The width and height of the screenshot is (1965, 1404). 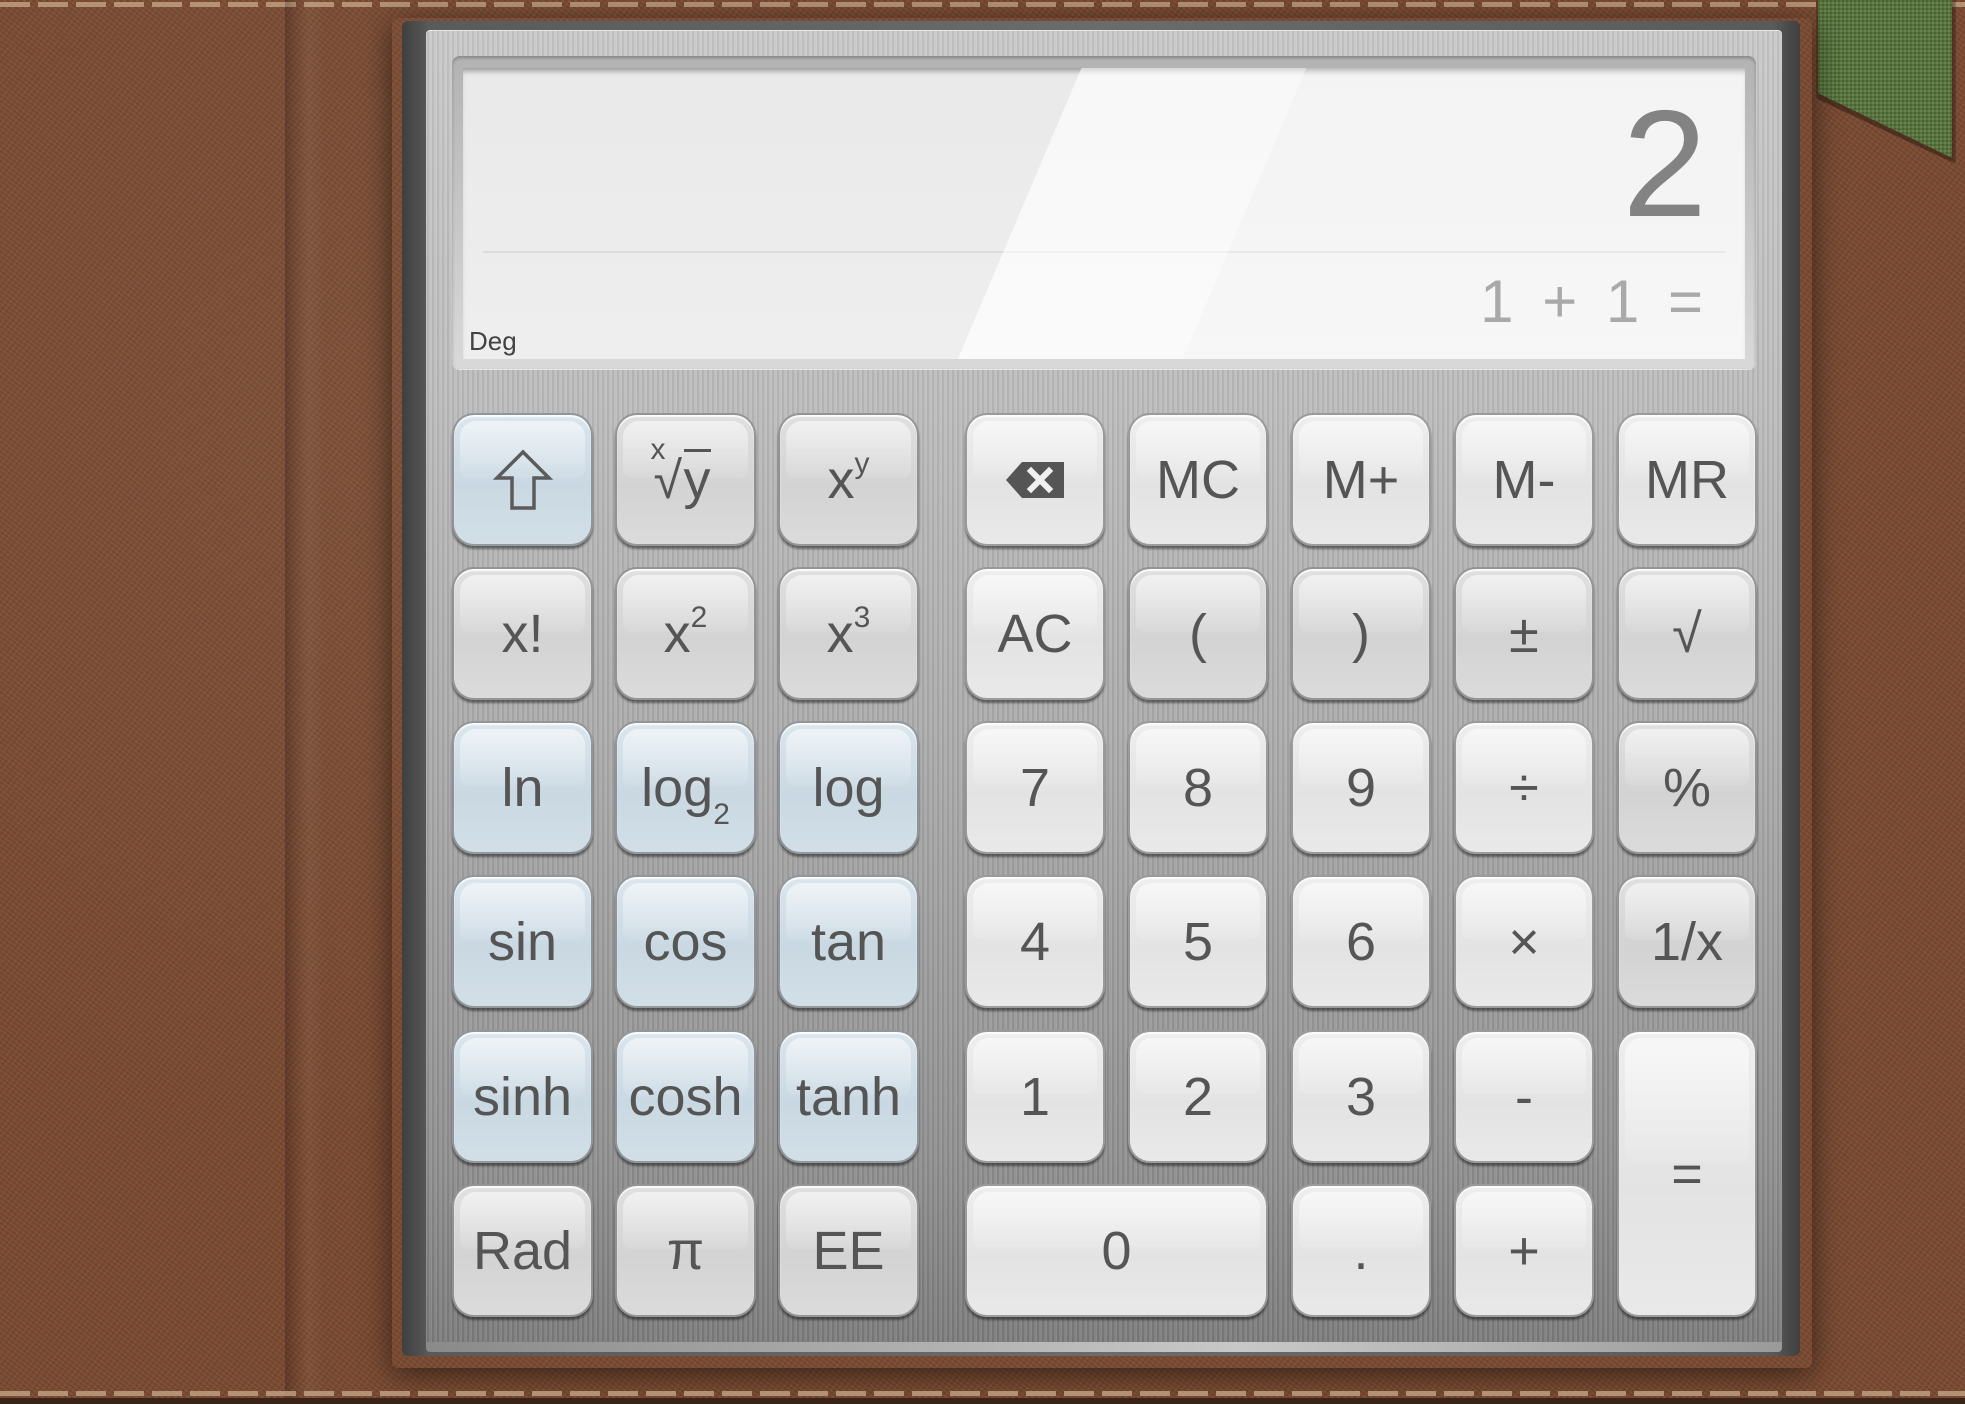 What do you see at coordinates (1361, 1096) in the screenshot?
I see `digit-3-button: 3` at bounding box center [1361, 1096].